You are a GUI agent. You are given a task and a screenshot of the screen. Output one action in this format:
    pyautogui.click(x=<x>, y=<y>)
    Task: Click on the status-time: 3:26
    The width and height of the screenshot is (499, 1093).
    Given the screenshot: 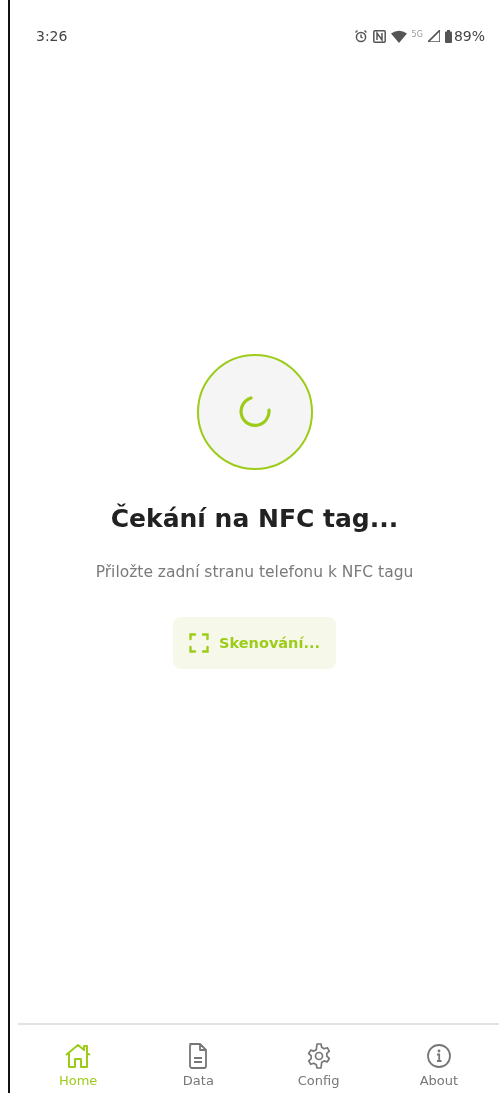 What is the action you would take?
    pyautogui.click(x=52, y=36)
    